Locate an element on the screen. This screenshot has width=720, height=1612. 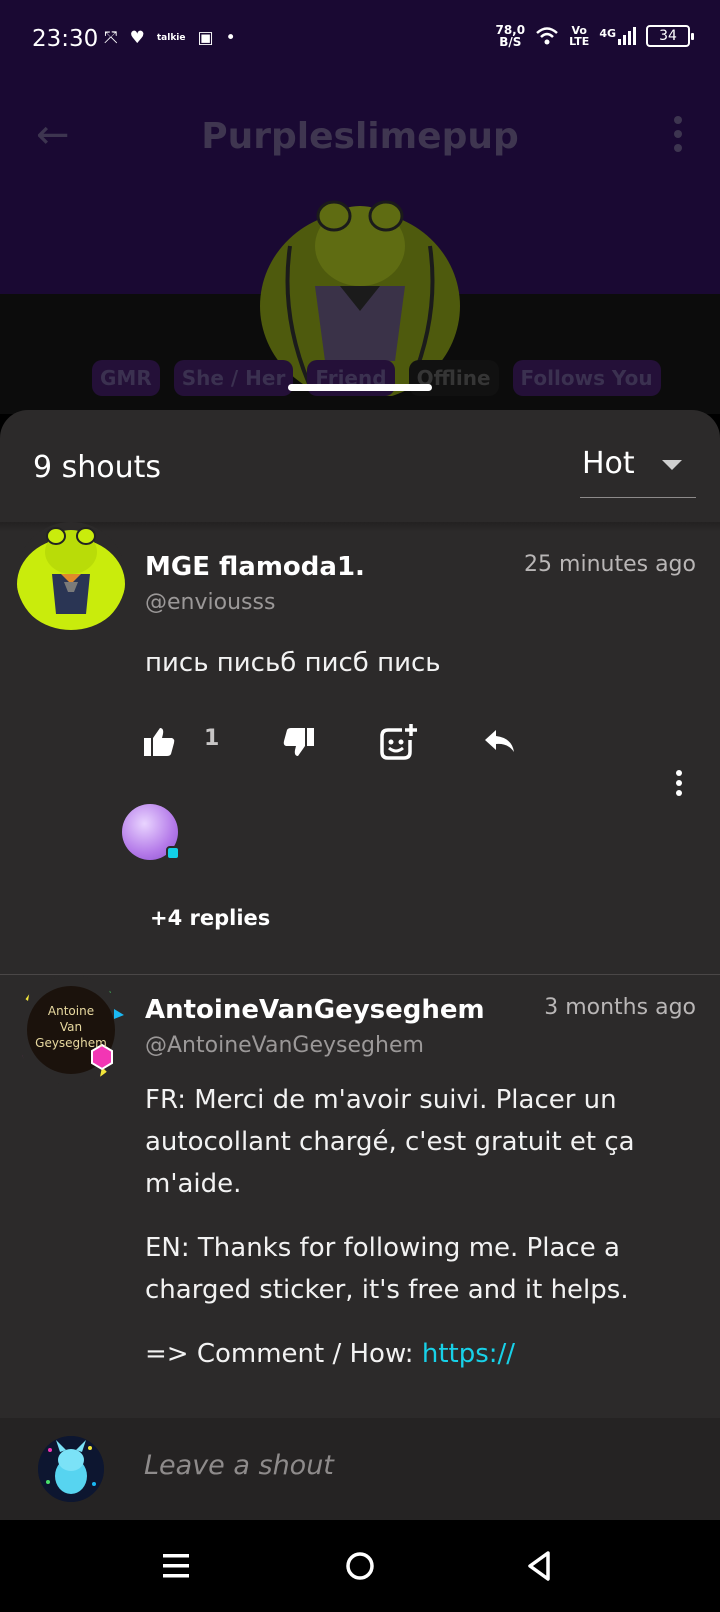
page-title: Purpleslimepup is located at coordinates (360, 136).